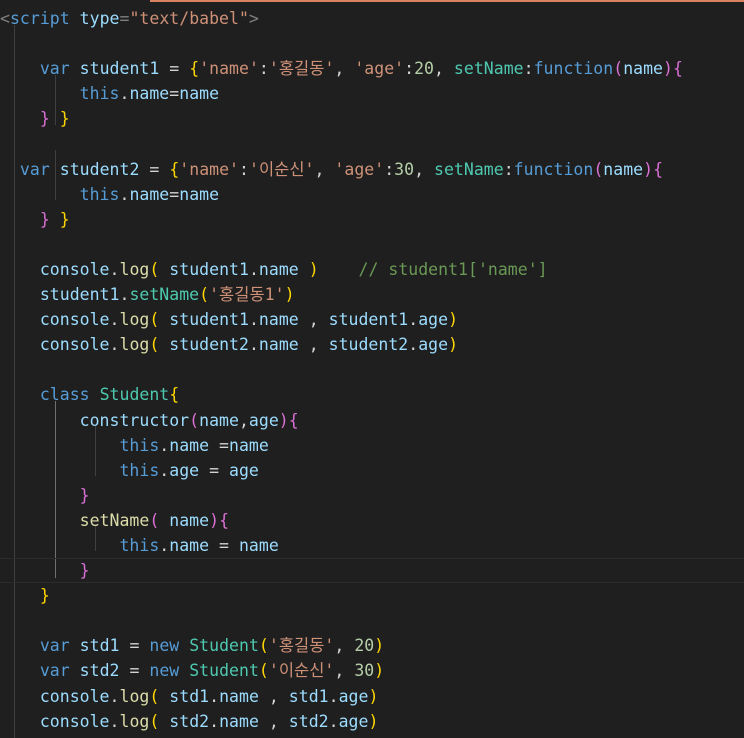  What do you see at coordinates (372, 545) in the screenshot?
I see `code-line: this.name = name` at bounding box center [372, 545].